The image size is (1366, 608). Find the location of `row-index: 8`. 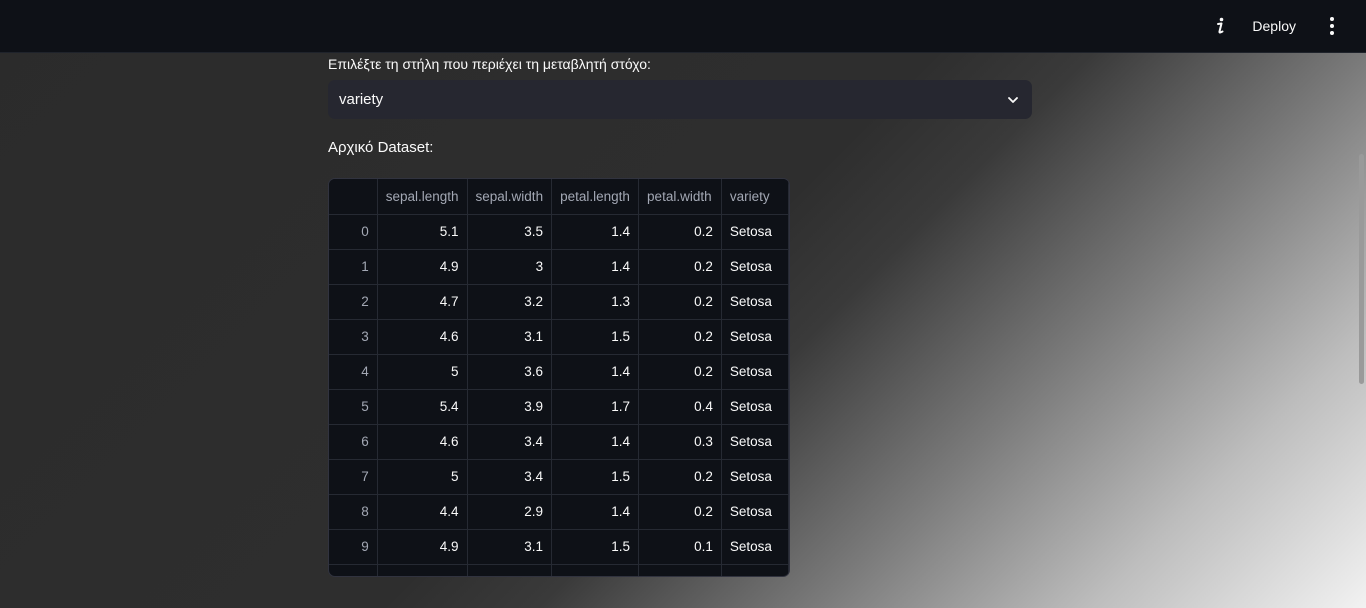

row-index: 8 is located at coordinates (353, 512).